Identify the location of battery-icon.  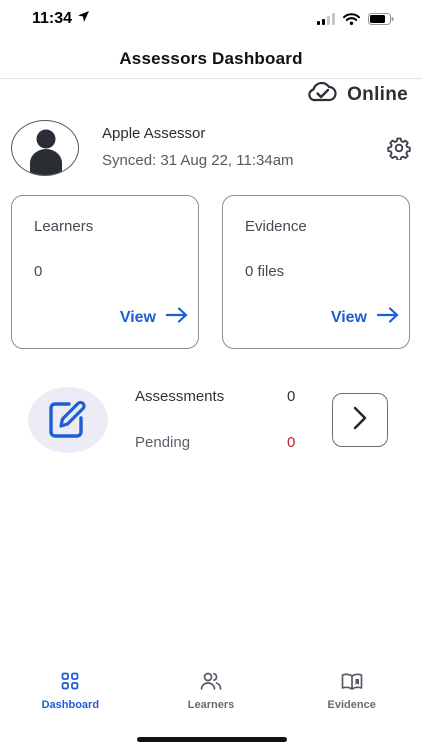
(381, 21).